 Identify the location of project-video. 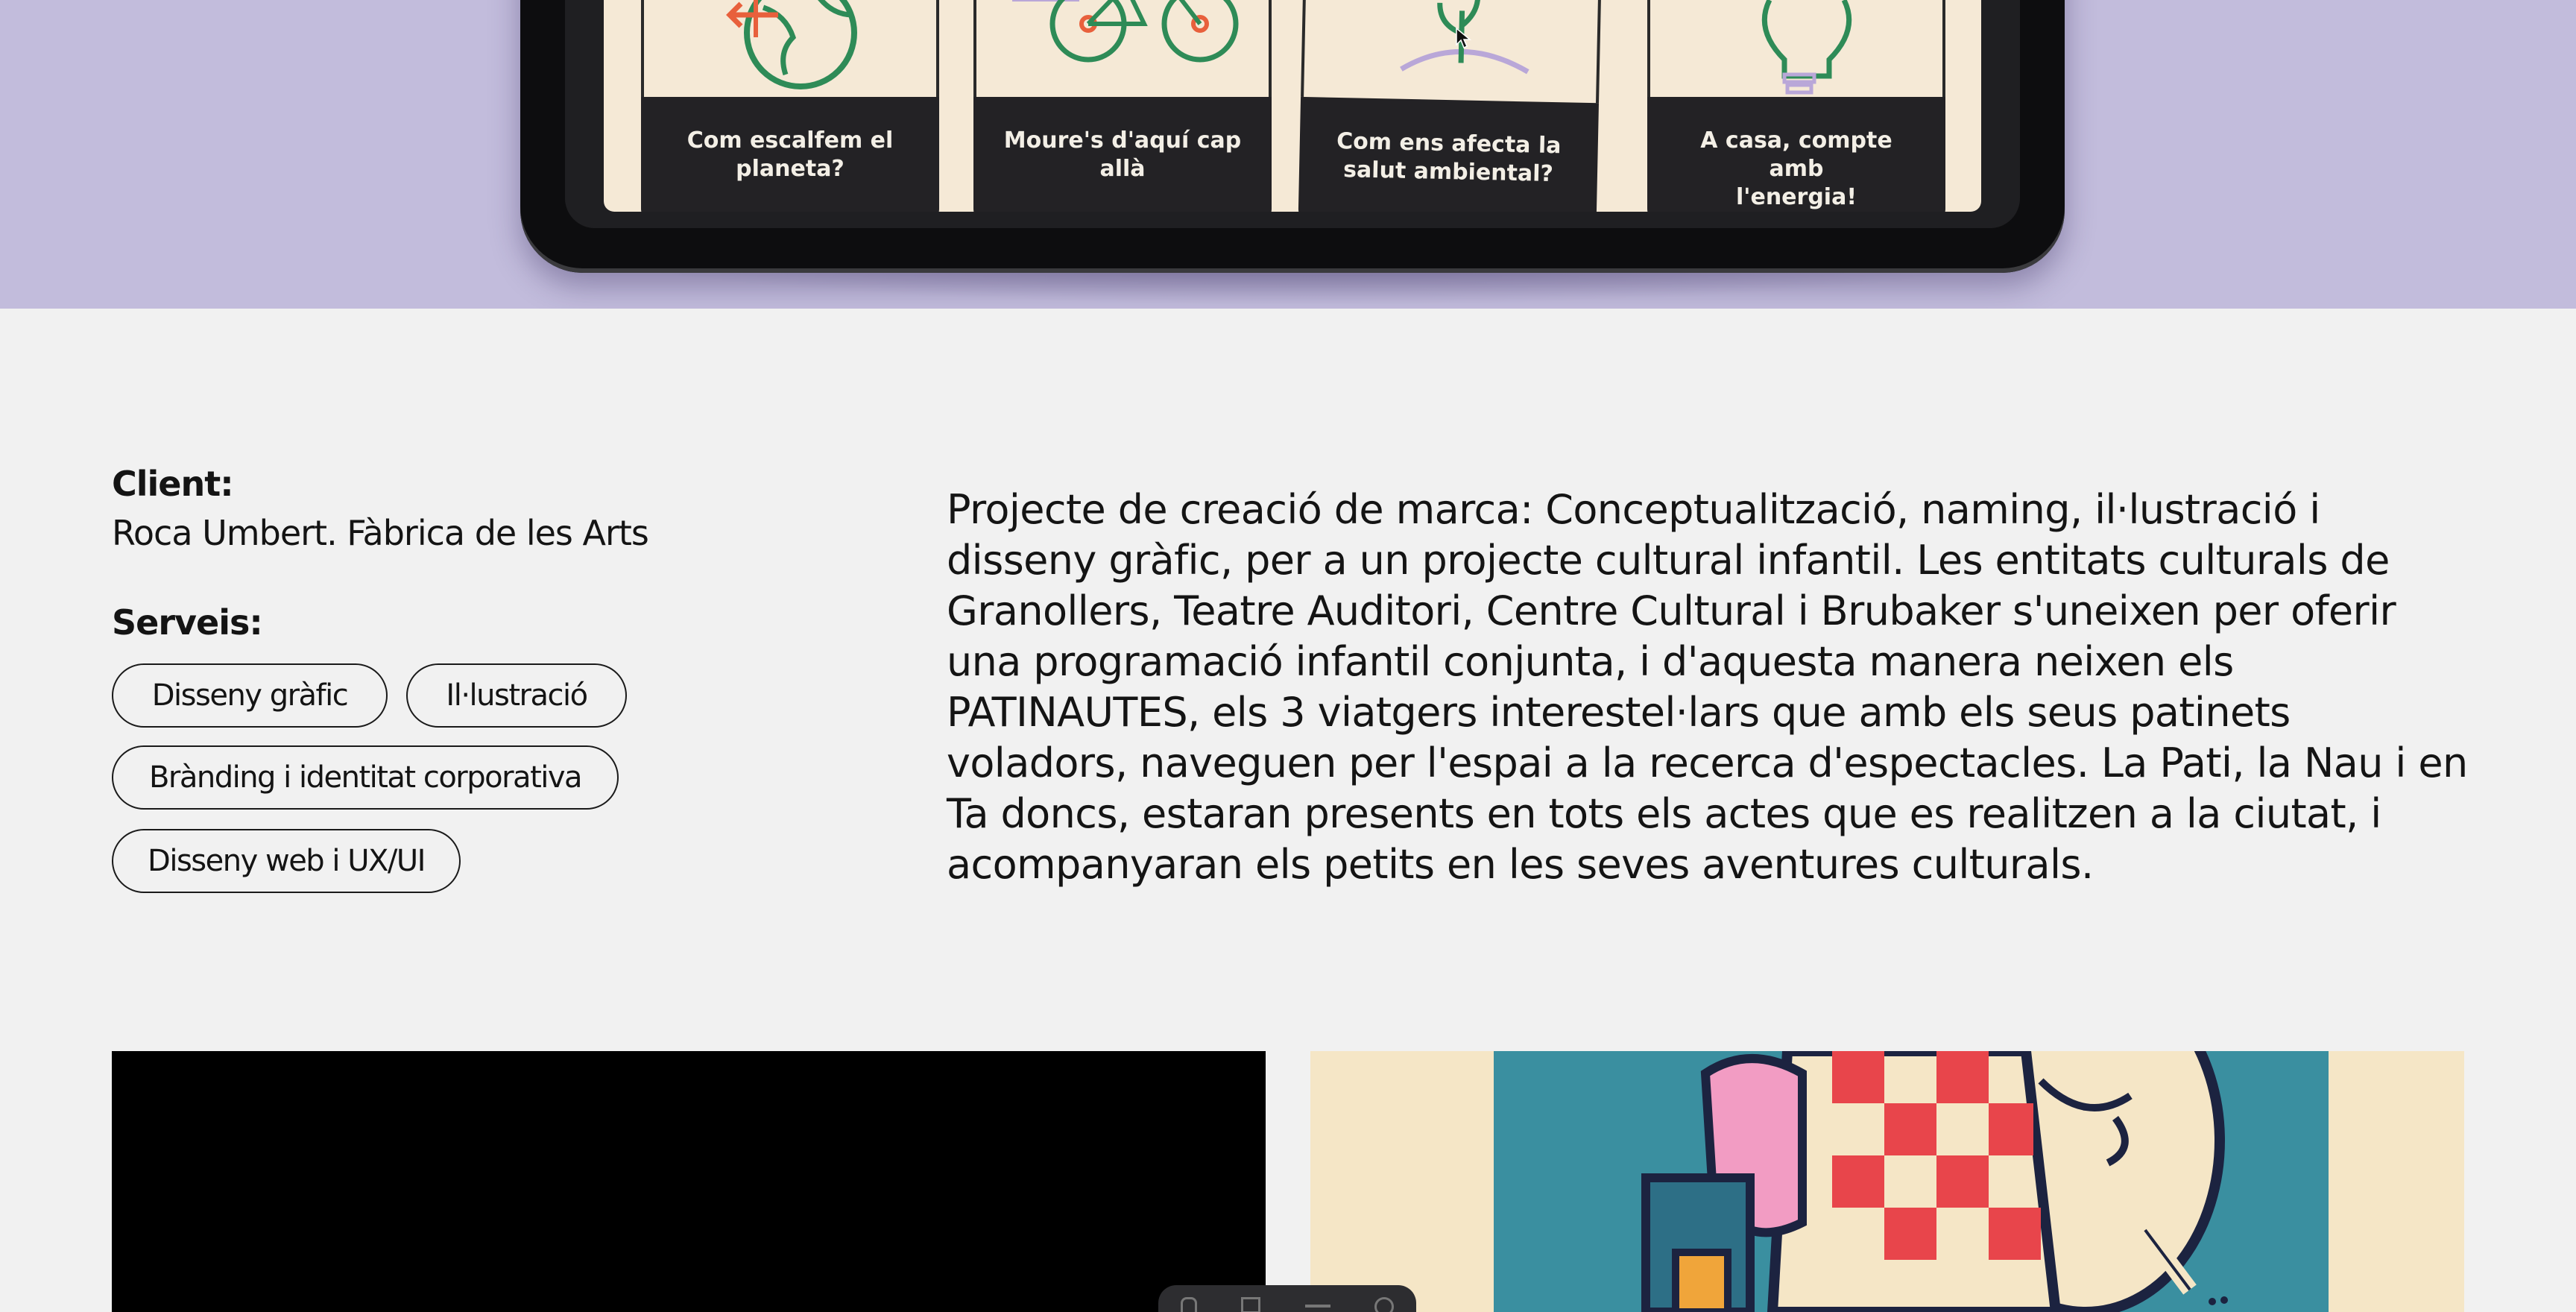
(689, 1181).